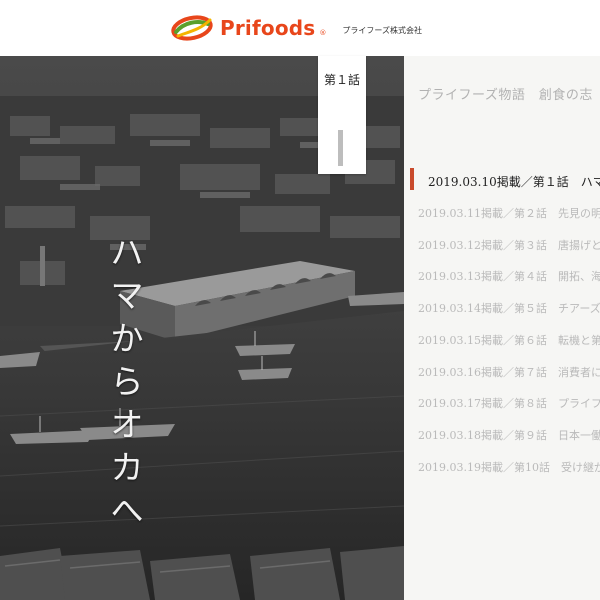 Image resolution: width=600 pixels, height=600 pixels. Describe the element at coordinates (192, 28) in the screenshot. I see `prifoods-swirl-logo-icon` at that location.